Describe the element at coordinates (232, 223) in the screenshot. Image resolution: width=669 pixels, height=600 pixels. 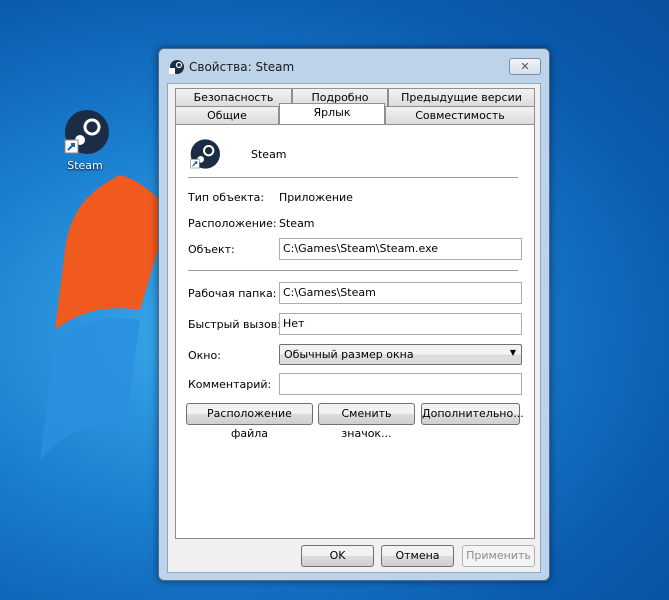
I see `location-label: Расположение:` at that location.